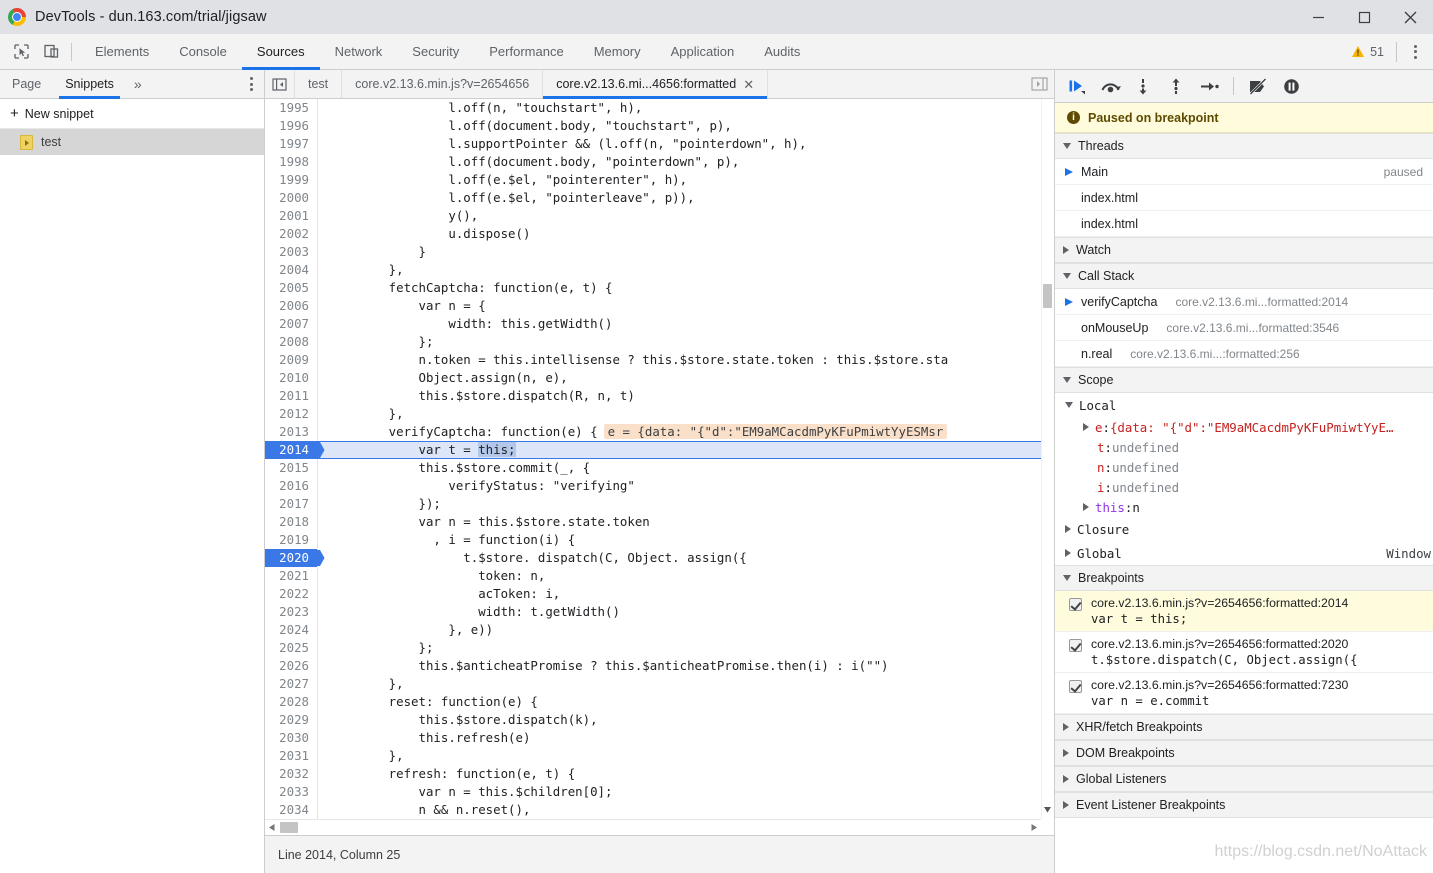 This screenshot has width=1433, height=873. Describe the element at coordinates (291, 432) in the screenshot. I see `line-number: 2013` at that location.